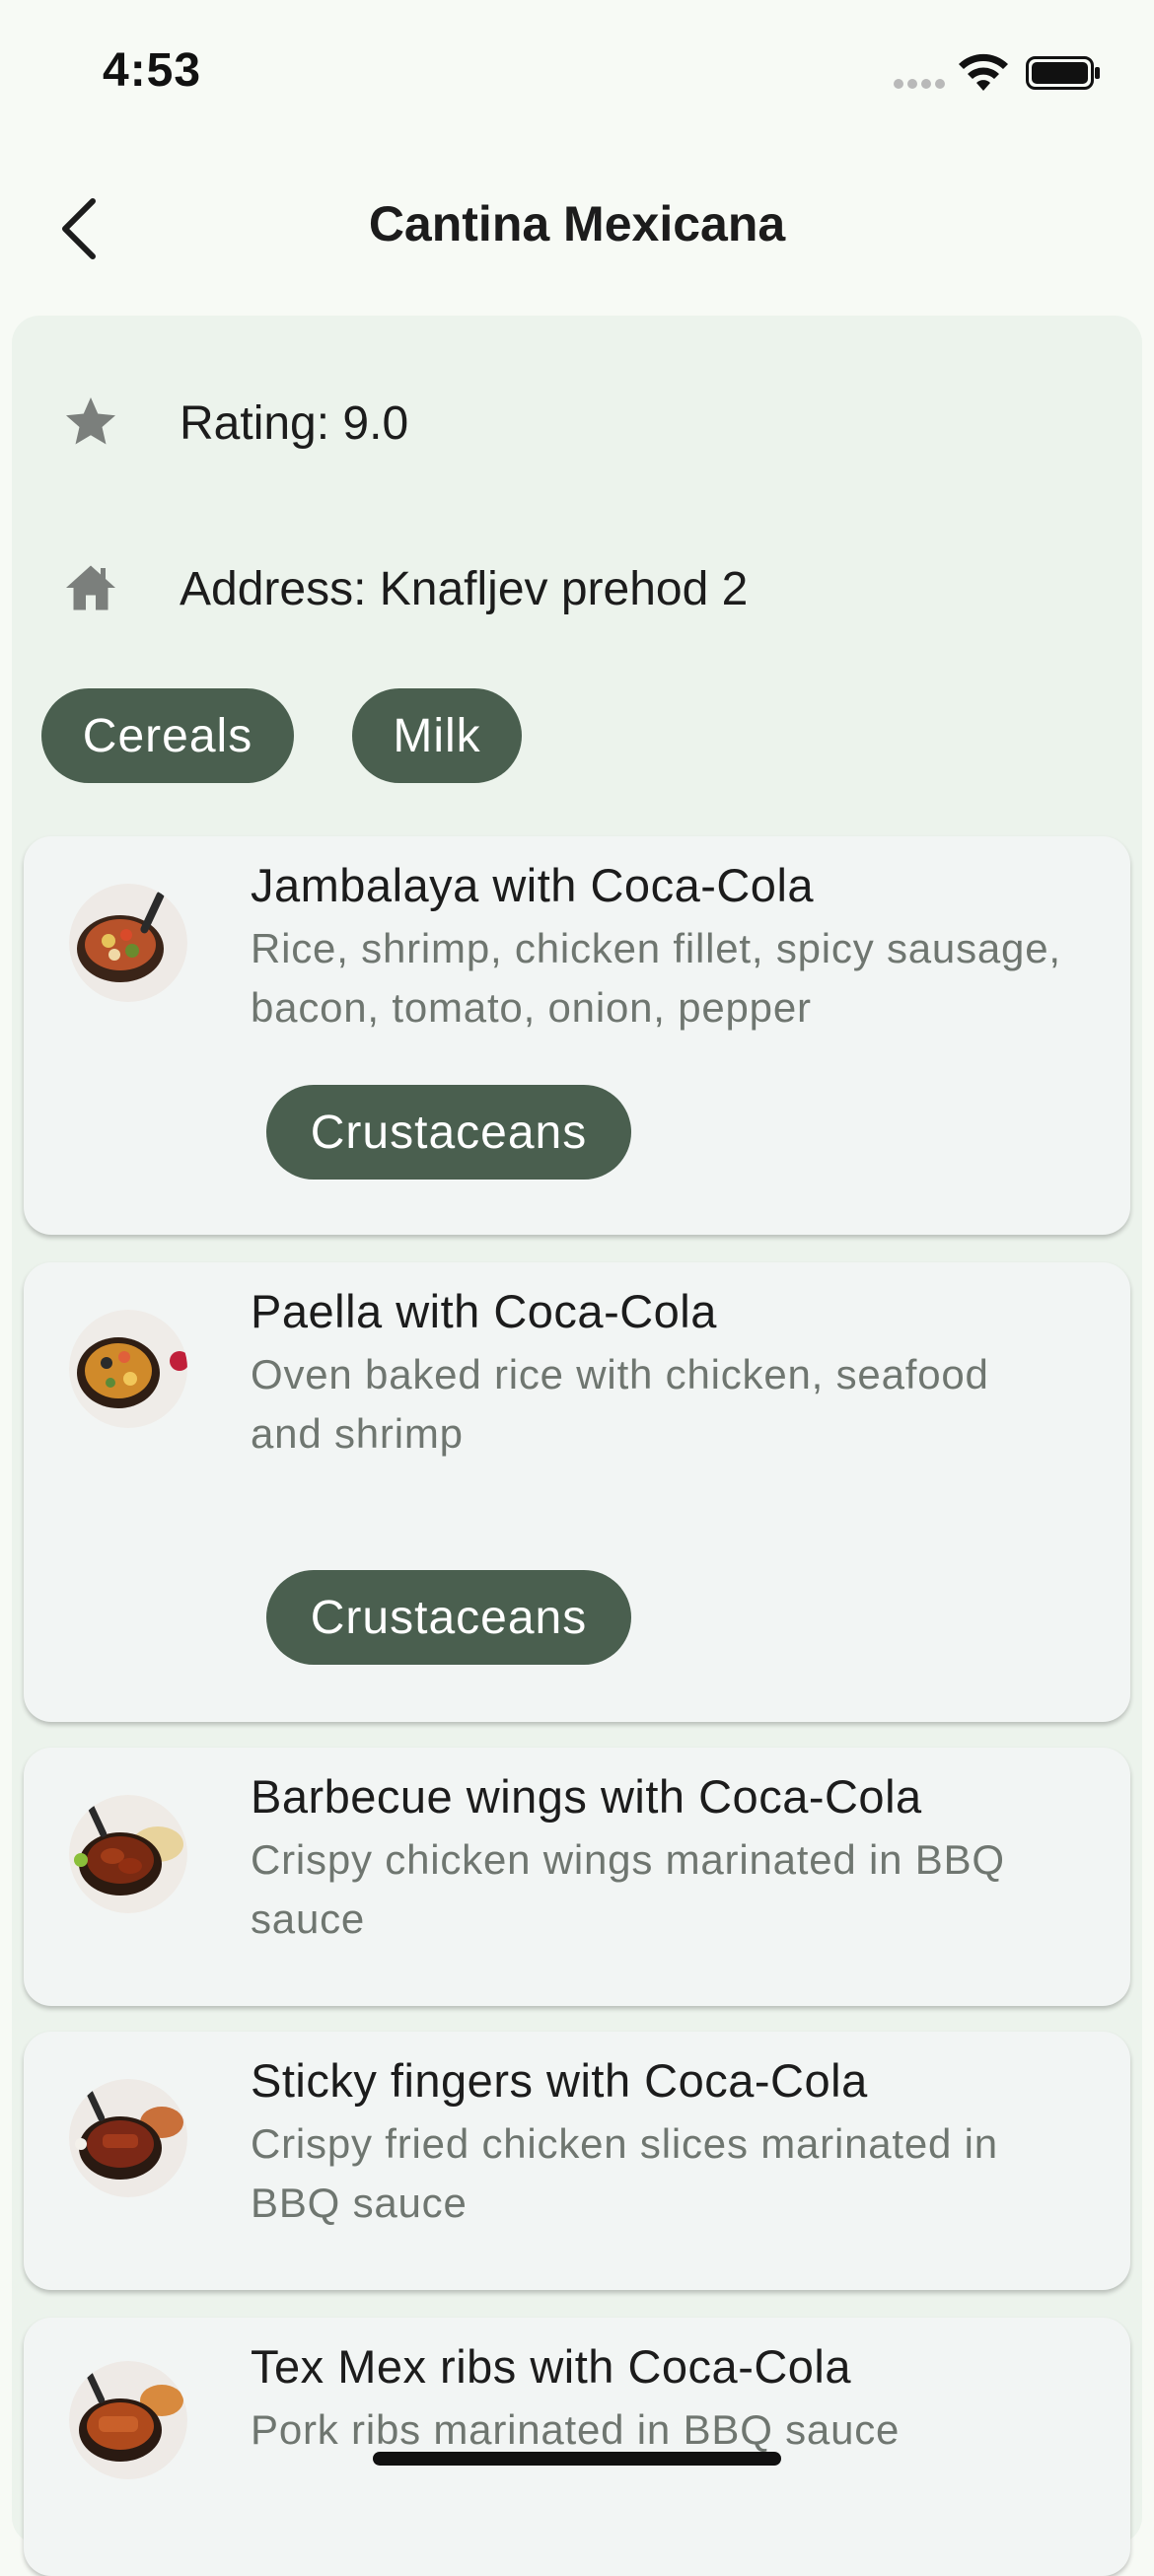 This screenshot has height=2576, width=1154. What do you see at coordinates (91, 421) in the screenshot?
I see `star-icon` at bounding box center [91, 421].